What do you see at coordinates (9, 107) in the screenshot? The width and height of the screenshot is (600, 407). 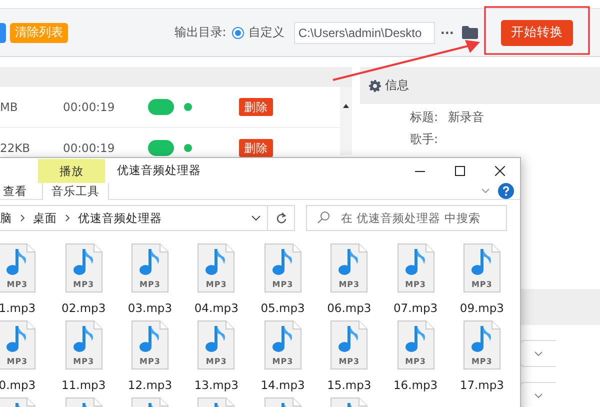 I see `file-size: MB` at bounding box center [9, 107].